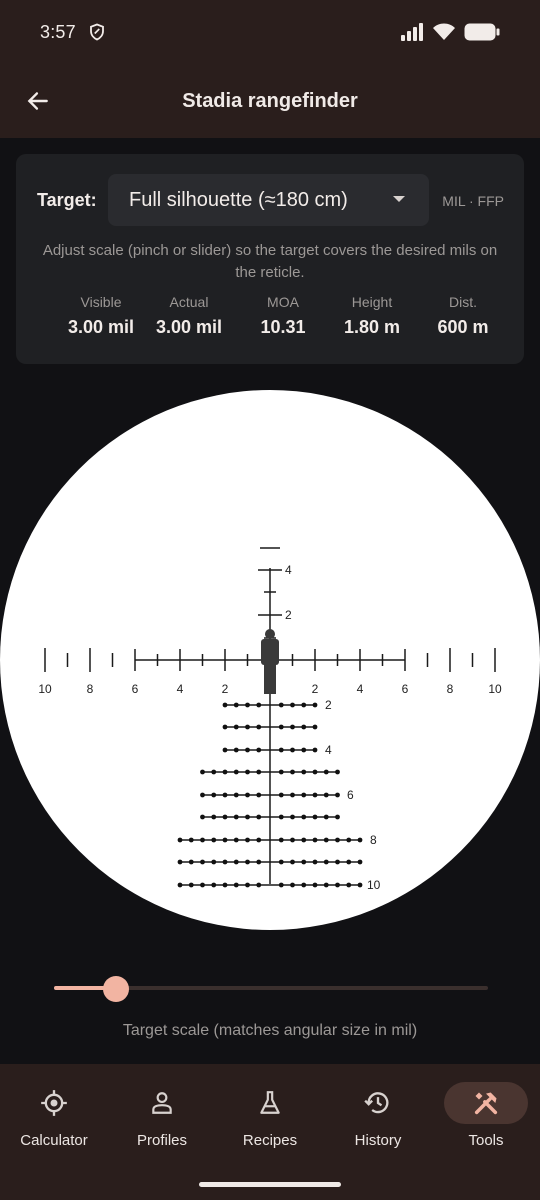  Describe the element at coordinates (463, 327) in the screenshot. I see `stat-value: 600 m` at that location.